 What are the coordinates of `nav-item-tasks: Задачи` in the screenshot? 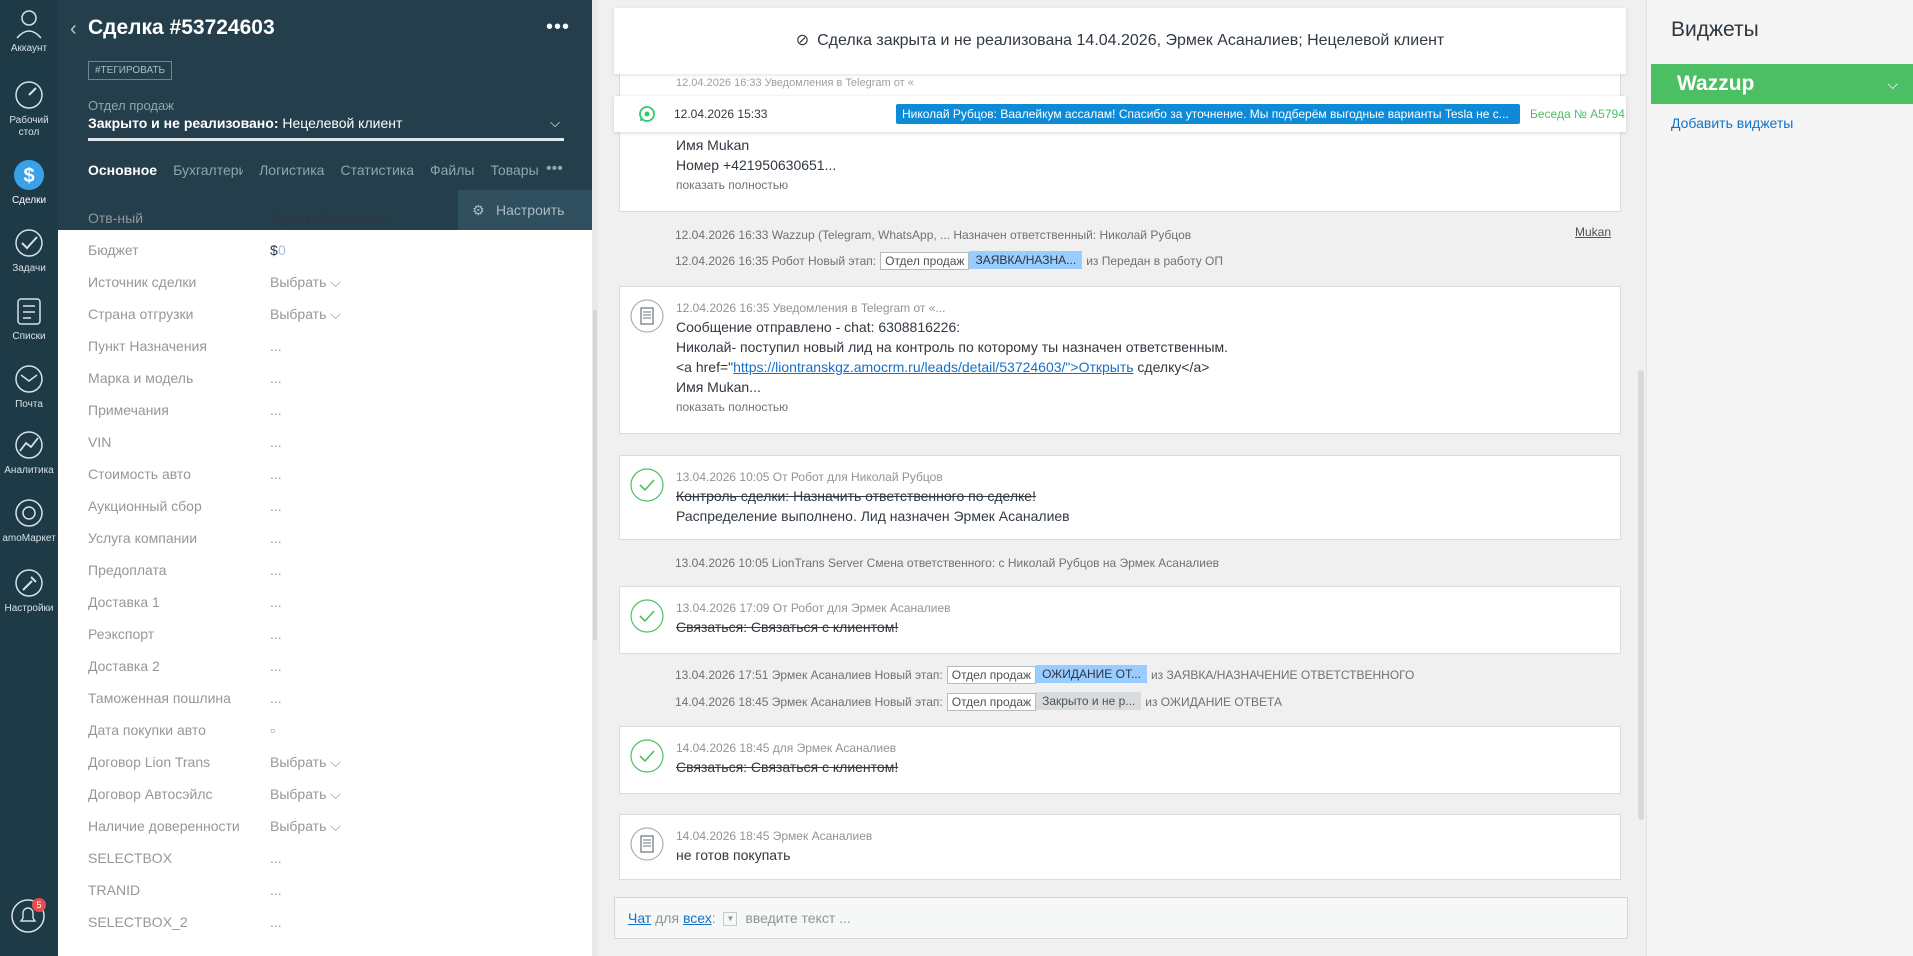 It's located at (29, 250).